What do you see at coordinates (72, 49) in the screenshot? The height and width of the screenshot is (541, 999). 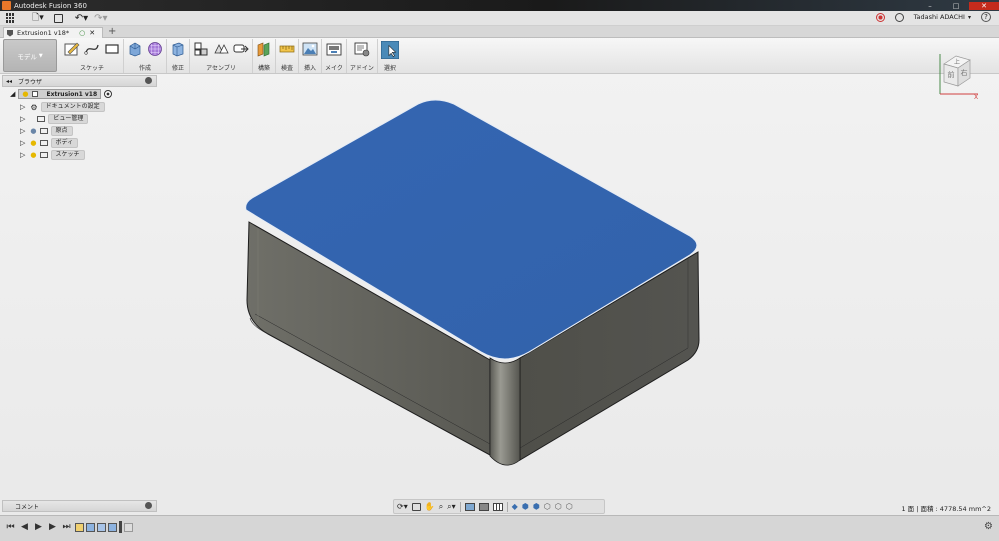 I see `create-sketch-icon` at bounding box center [72, 49].